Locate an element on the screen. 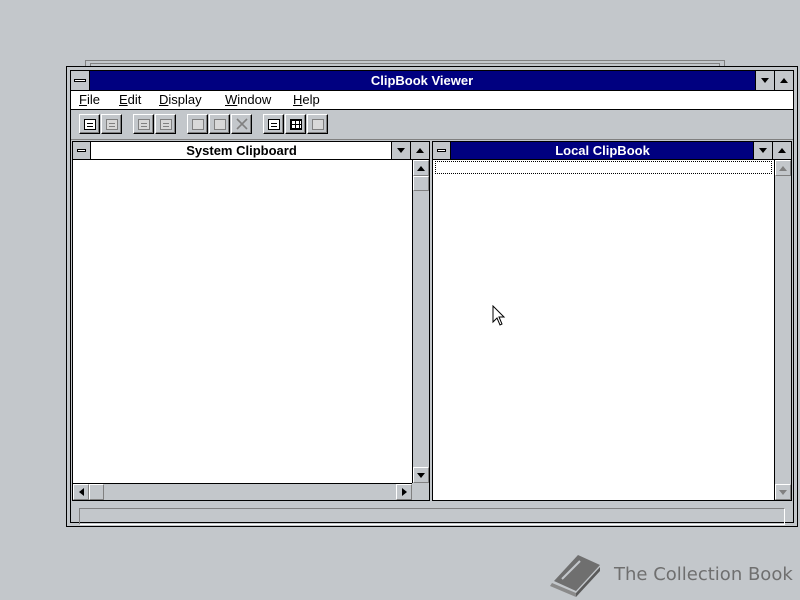 The width and height of the screenshot is (800, 600). mouse-pointer-icon is located at coordinates (499, 315).